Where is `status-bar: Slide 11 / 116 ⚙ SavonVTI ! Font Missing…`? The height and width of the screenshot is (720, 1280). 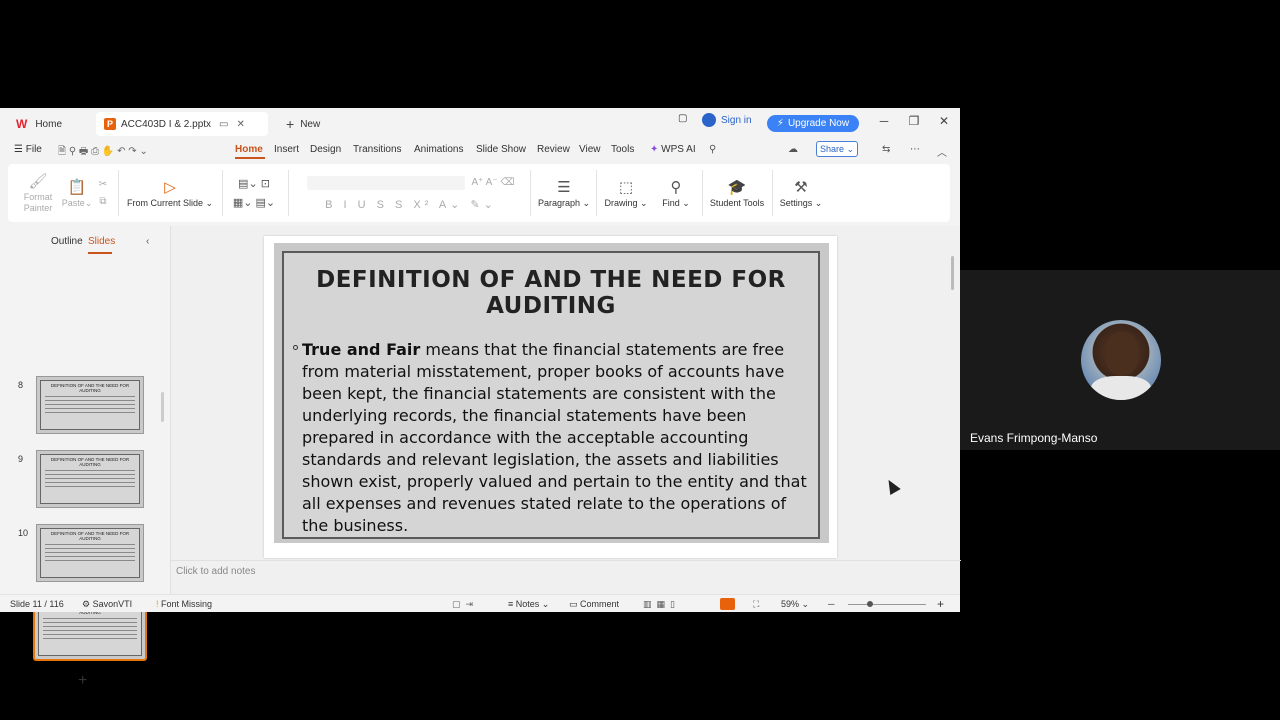
status-bar: Slide 11 / 116 ⚙ SavonVTI ! Font Missing… is located at coordinates (480, 603).